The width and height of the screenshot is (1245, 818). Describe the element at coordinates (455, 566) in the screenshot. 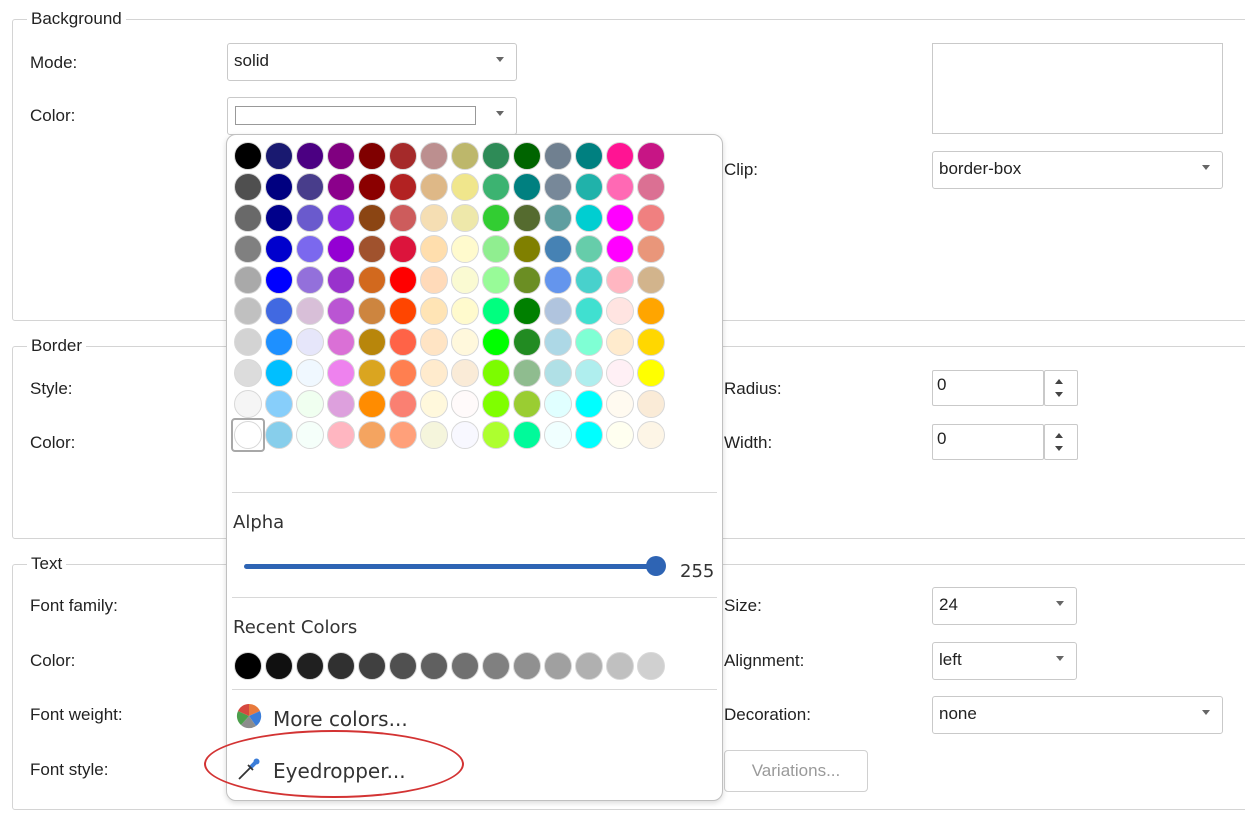

I see `alpha-slider` at that location.